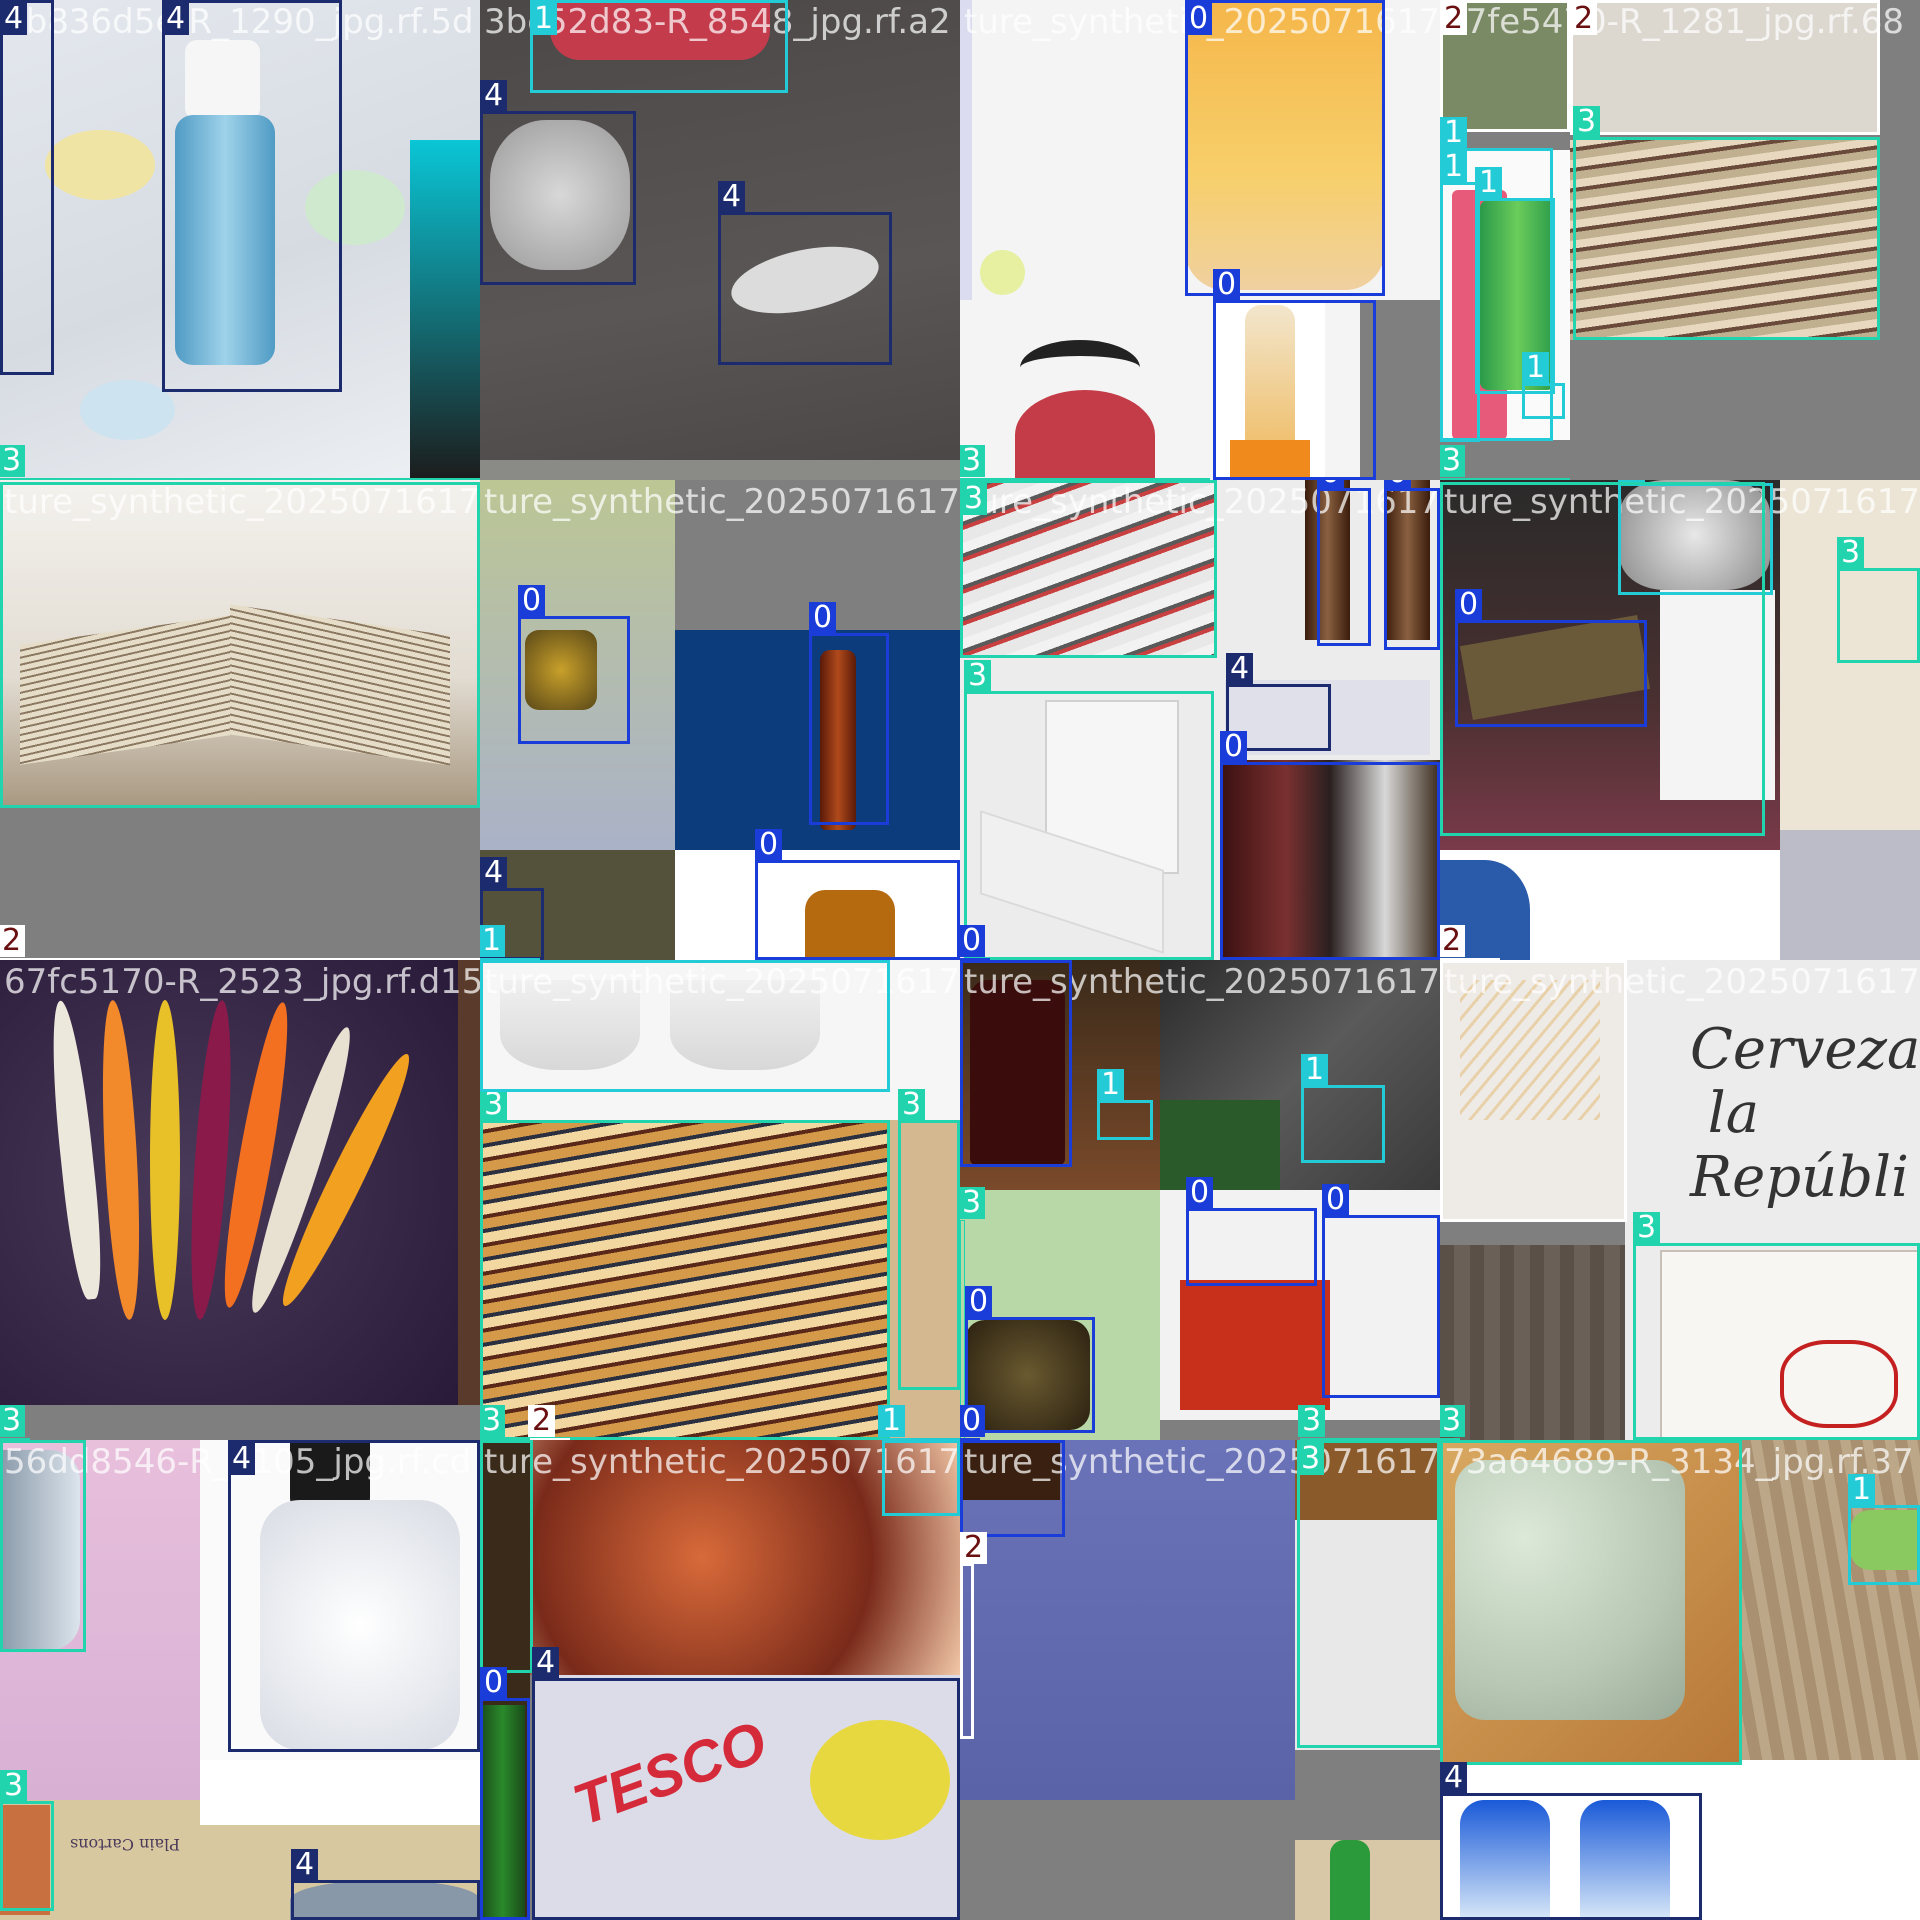 The width and height of the screenshot is (1920, 1920). I want to click on mosaic-tile: 67fc5170-R_2523_jpg.rf.d15 3, so click(240, 1200).